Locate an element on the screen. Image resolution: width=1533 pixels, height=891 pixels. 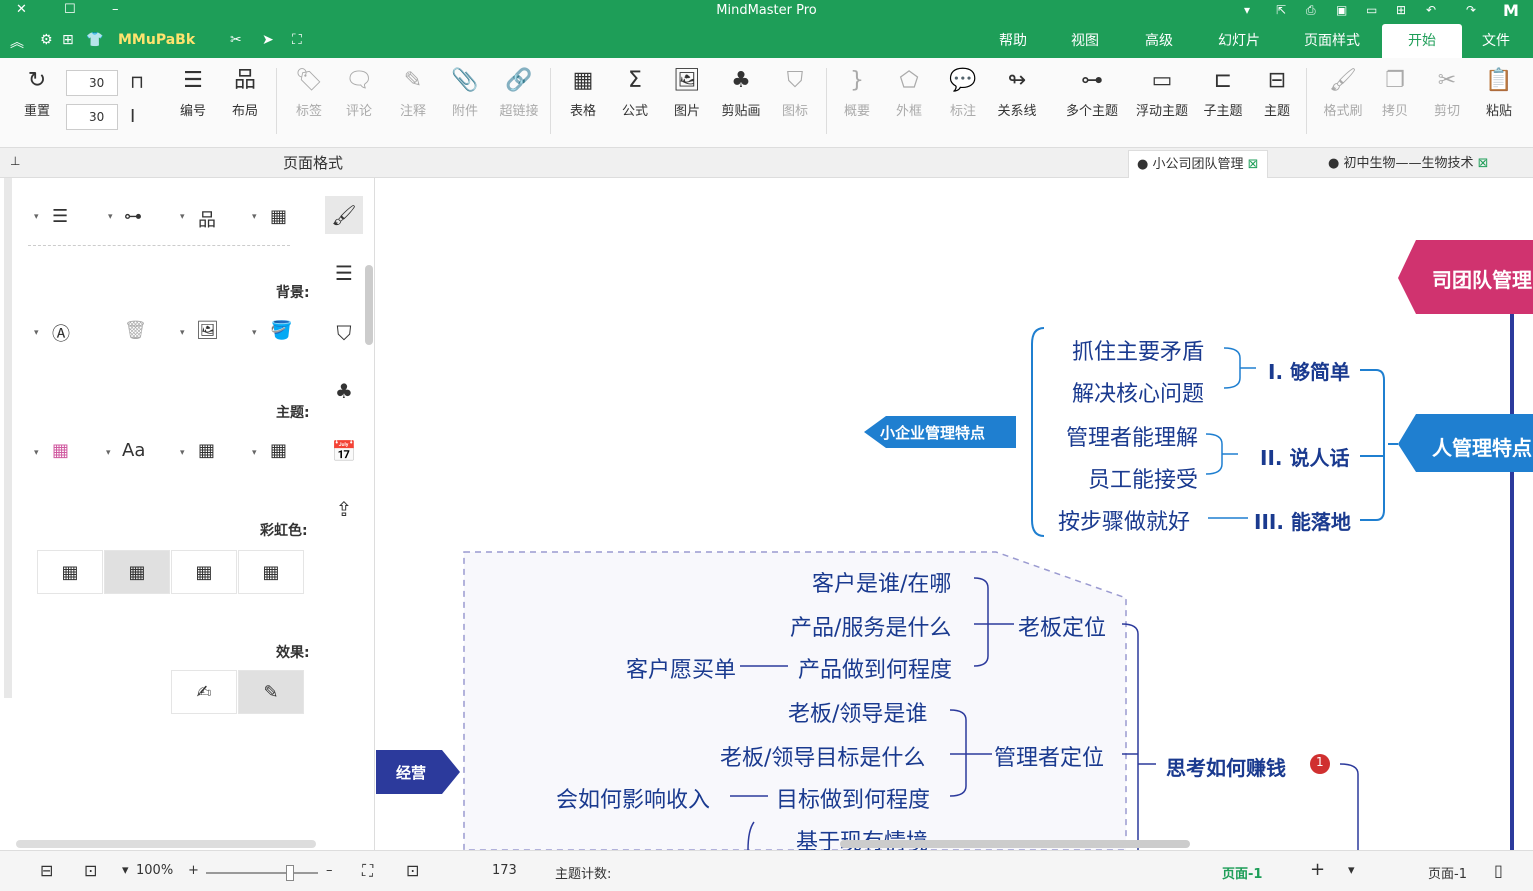
minimize-window-icon: – is located at coordinates (115, 9).